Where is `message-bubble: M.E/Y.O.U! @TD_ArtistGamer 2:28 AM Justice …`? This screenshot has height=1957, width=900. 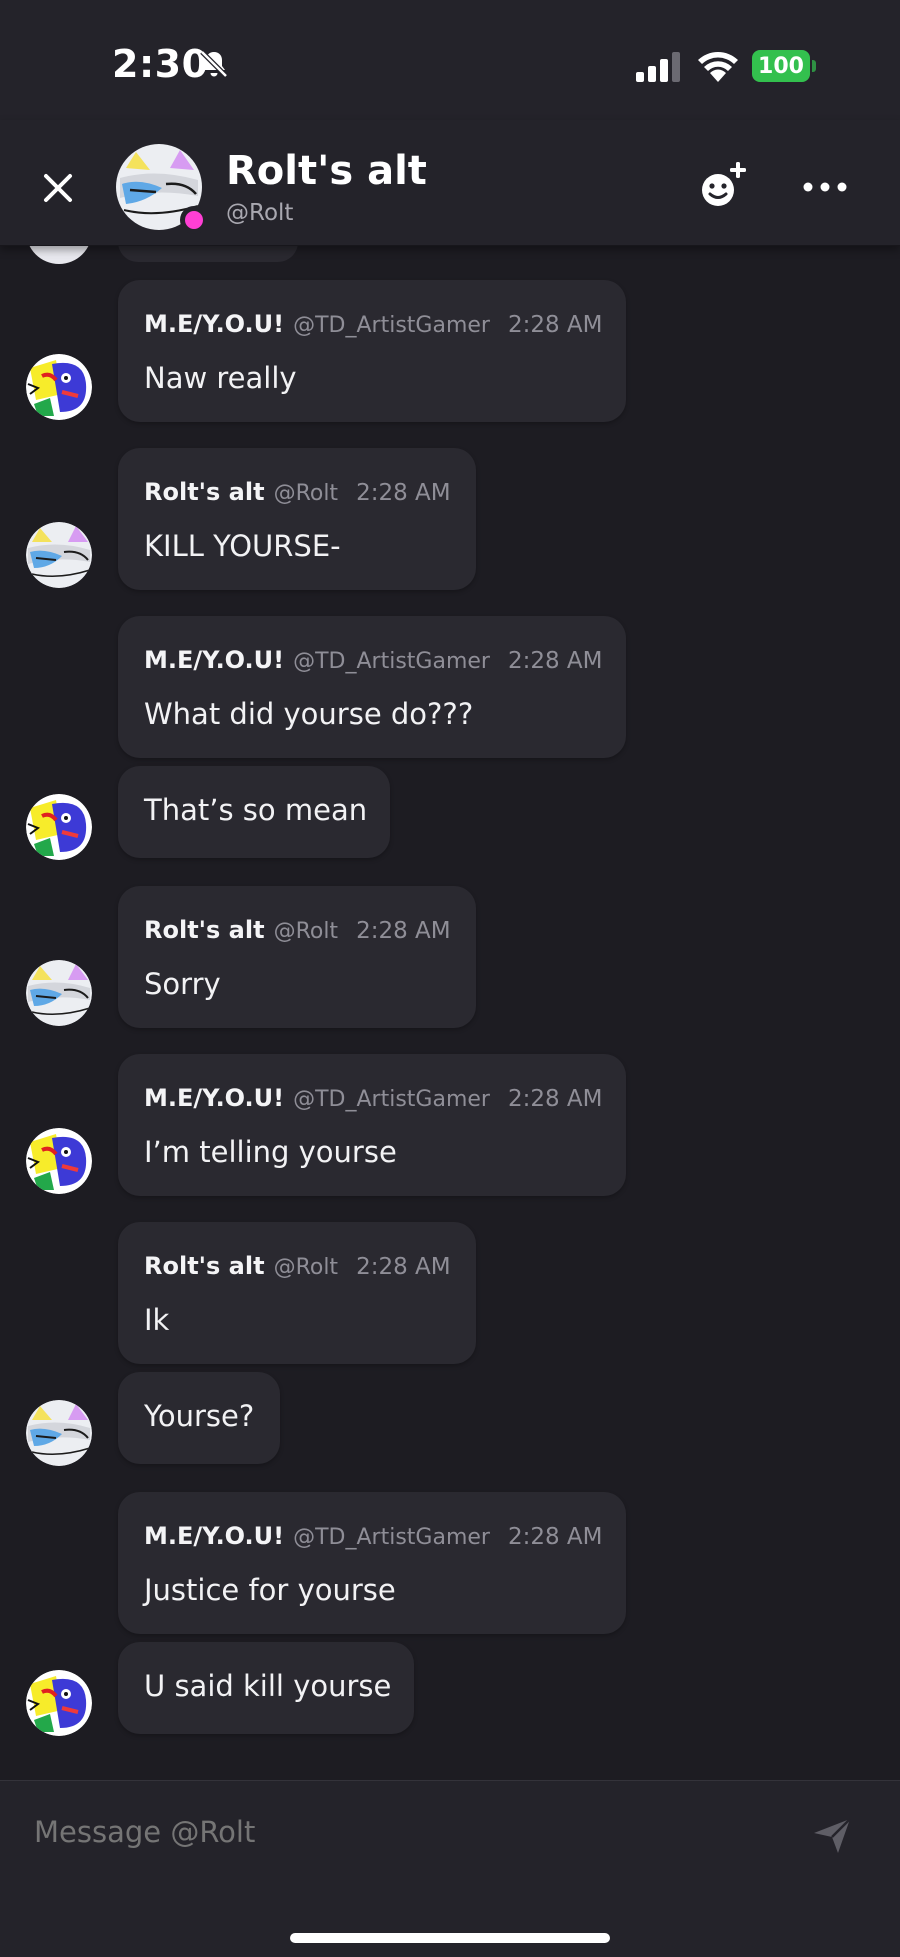 message-bubble: M.E/Y.O.U! @TD_ArtistGamer 2:28 AM Justice … is located at coordinates (372, 1563).